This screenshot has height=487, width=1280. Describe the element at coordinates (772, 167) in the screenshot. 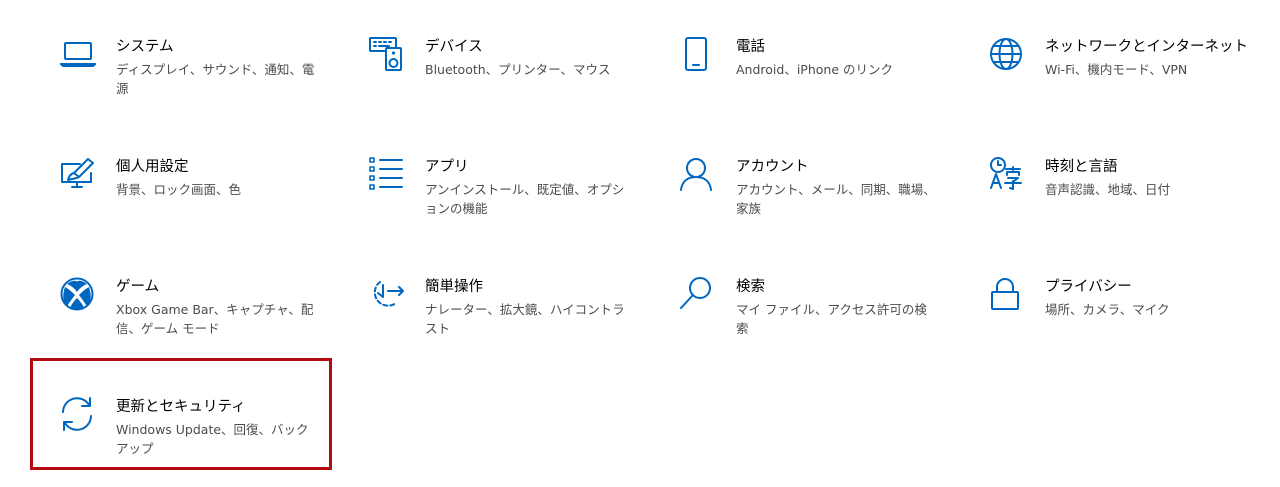

I see `tile-title: アカウント` at that location.